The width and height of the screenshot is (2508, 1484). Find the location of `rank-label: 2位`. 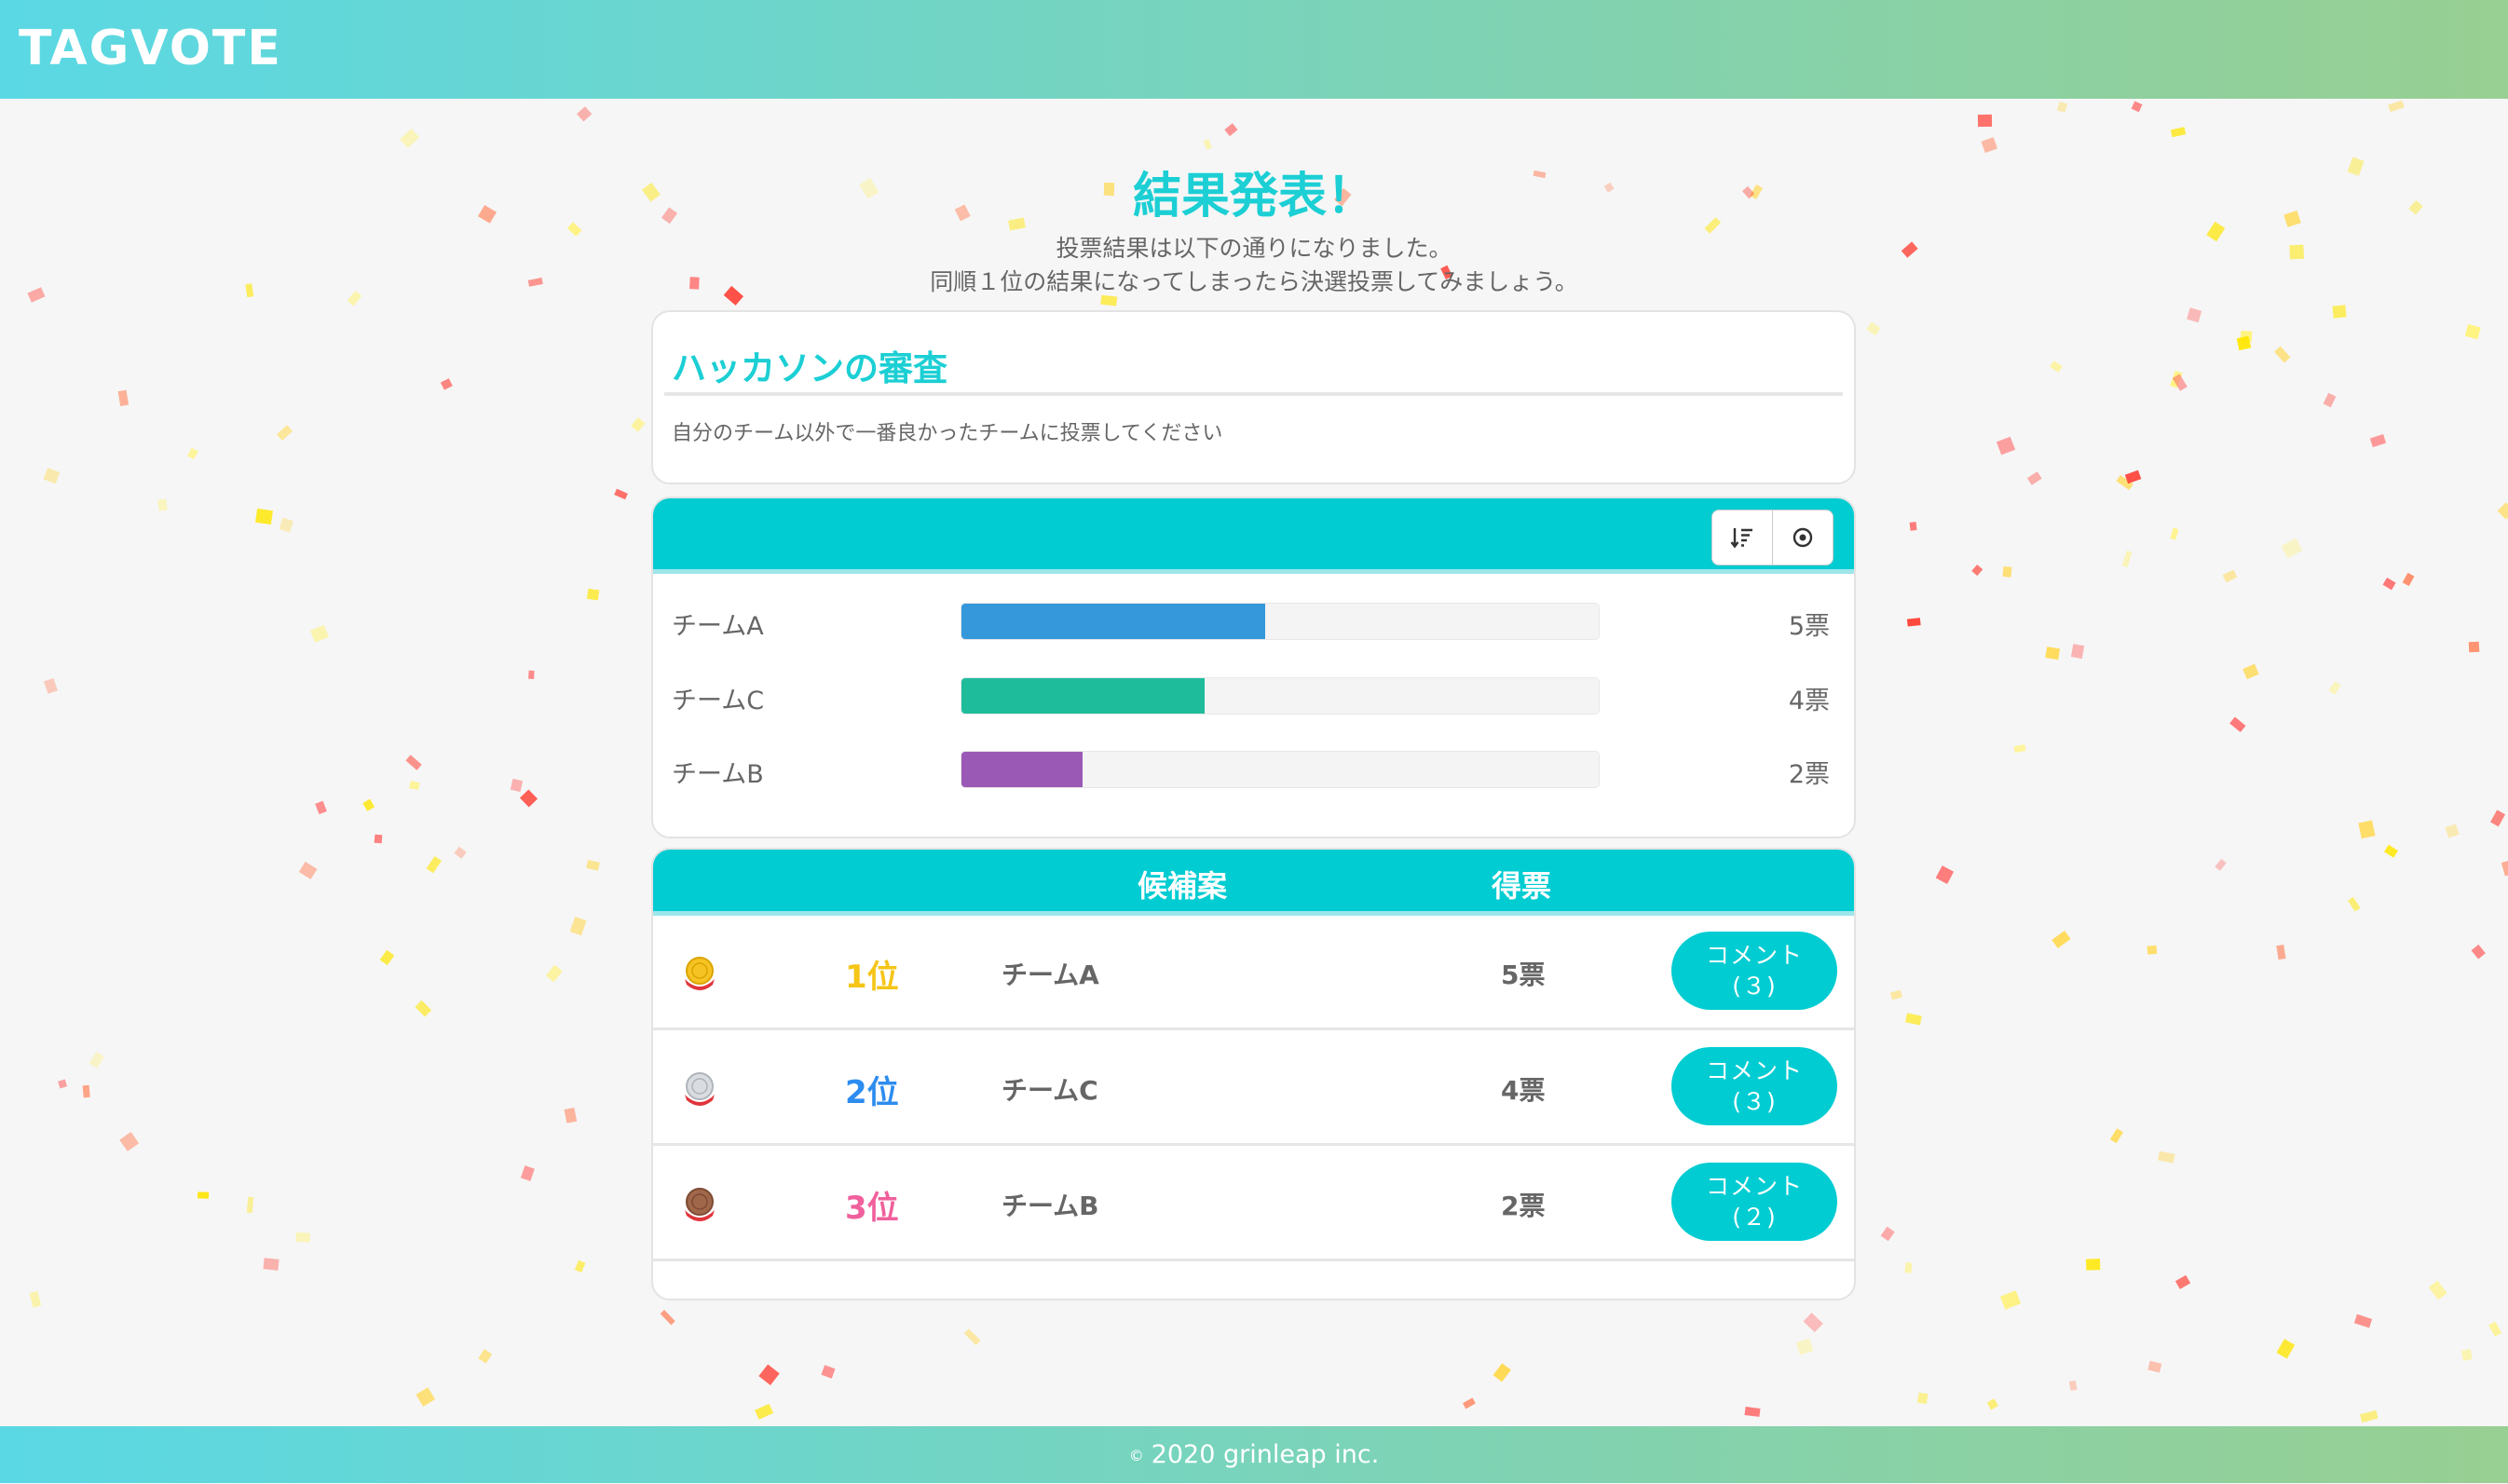

rank-label: 2位 is located at coordinates (872, 1092).